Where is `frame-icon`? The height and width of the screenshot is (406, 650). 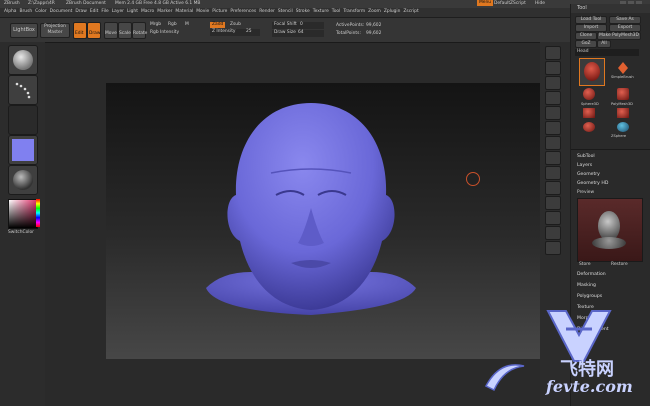
frame-icon is located at coordinates (553, 188).